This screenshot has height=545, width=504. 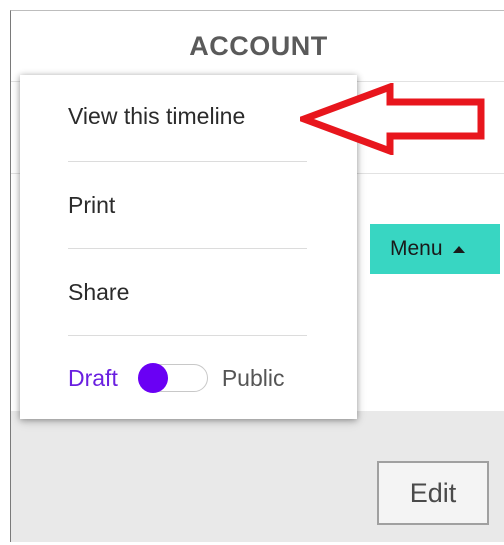 I want to click on draft-label: Draft, so click(x=93, y=377).